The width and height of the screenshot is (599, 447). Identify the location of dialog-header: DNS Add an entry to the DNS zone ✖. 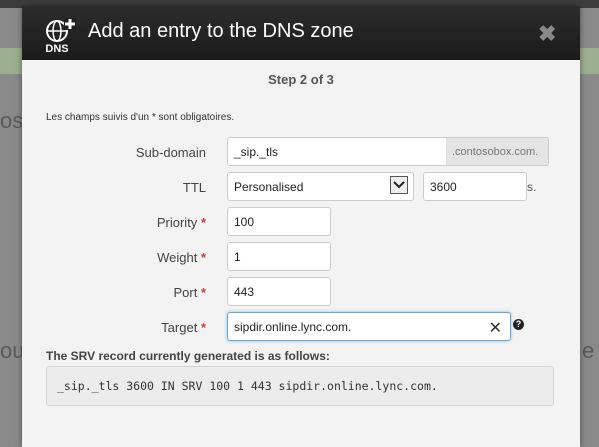
(301, 33).